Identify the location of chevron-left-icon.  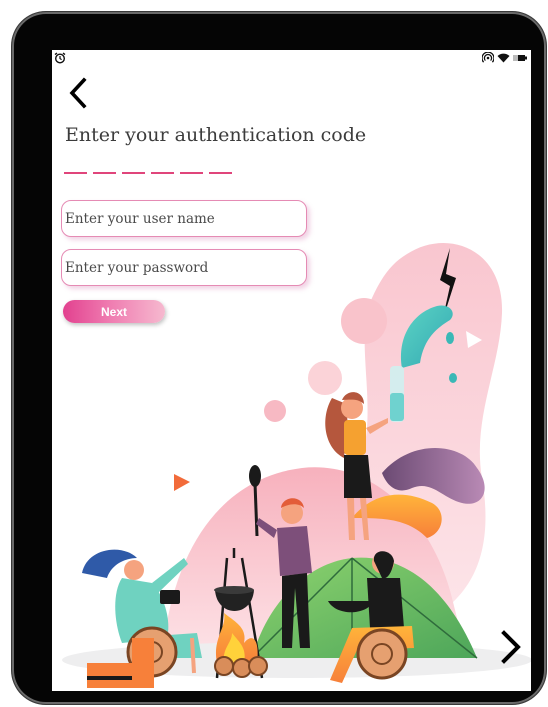
(78, 93).